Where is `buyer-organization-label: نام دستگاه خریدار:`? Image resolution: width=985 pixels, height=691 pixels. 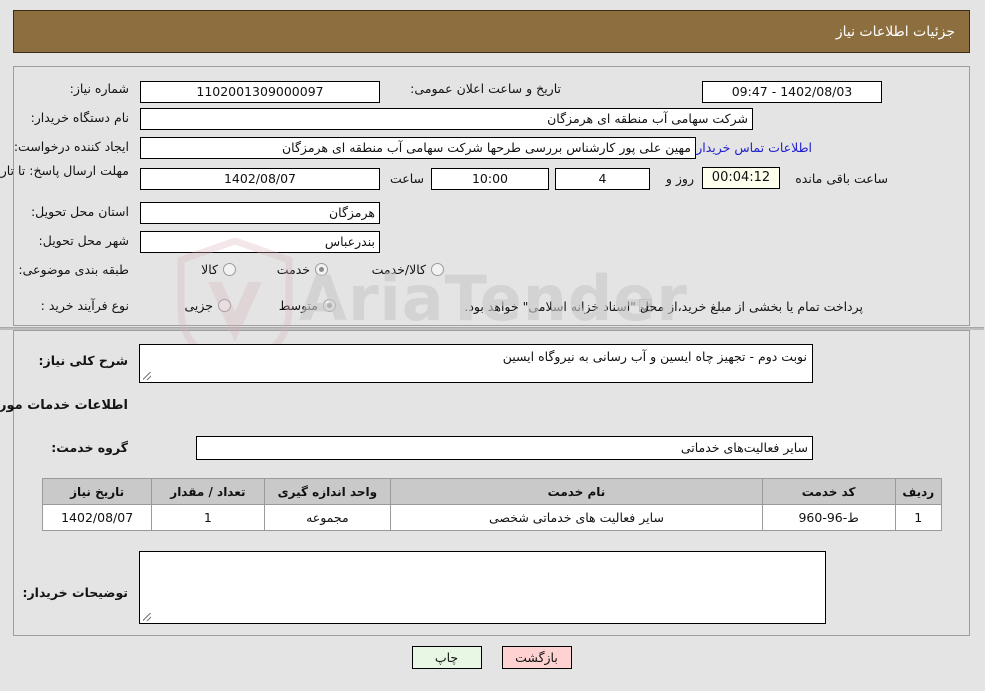 buyer-organization-label: نام دستگاه خریدار: is located at coordinates (80, 117).